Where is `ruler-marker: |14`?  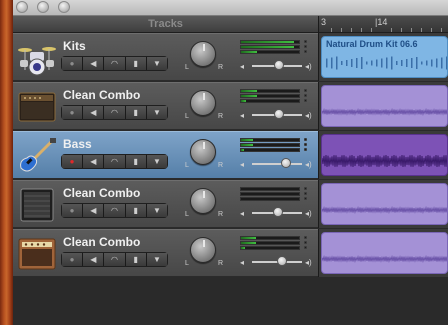
ruler-marker: |14 is located at coordinates (381, 22).